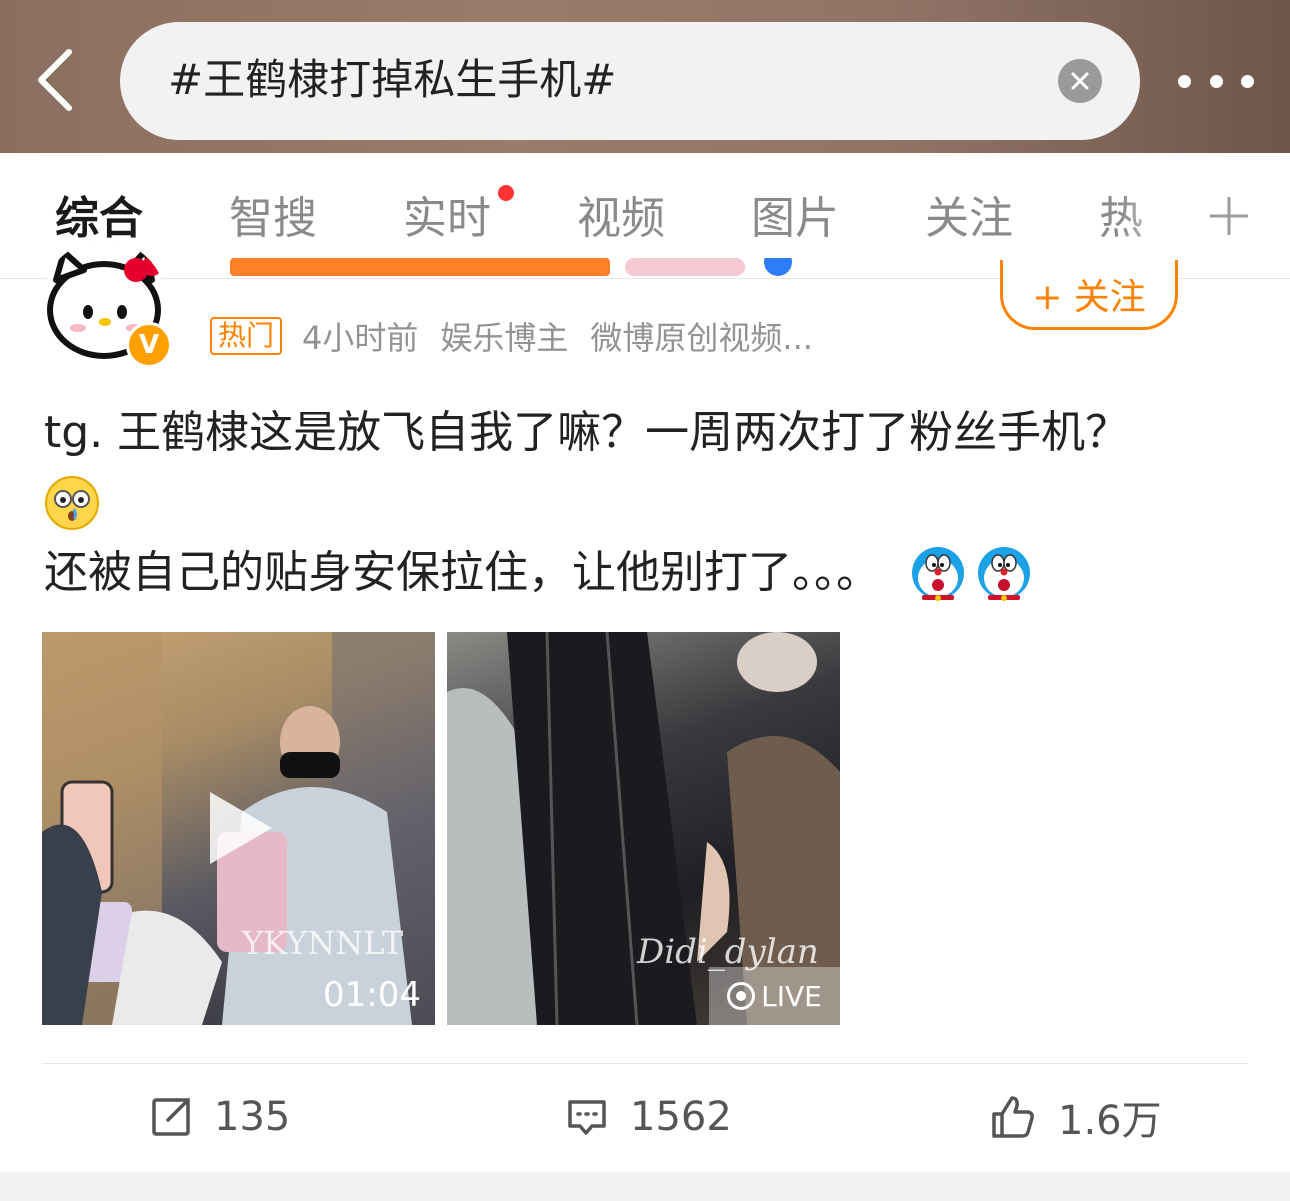  I want to click on shocked-face-emoji-icon, so click(72, 503).